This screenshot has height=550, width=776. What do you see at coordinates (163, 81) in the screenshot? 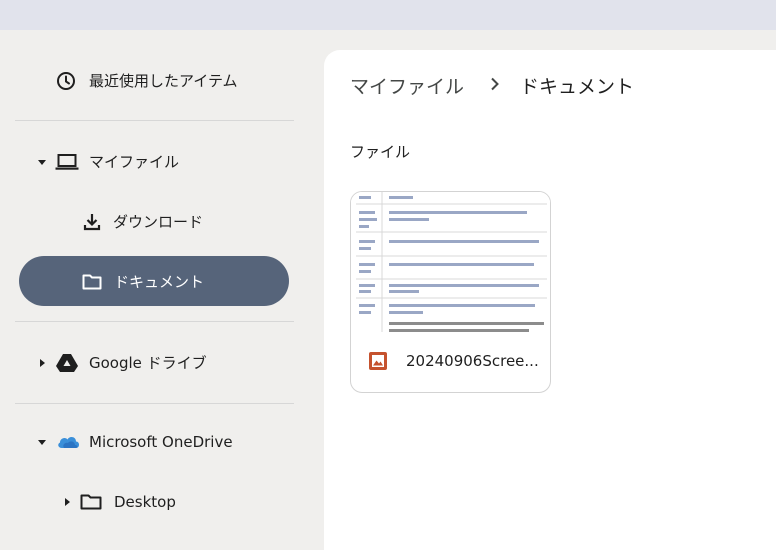
I see `sidebar-item-label: 最近使用したアイテム` at bounding box center [163, 81].